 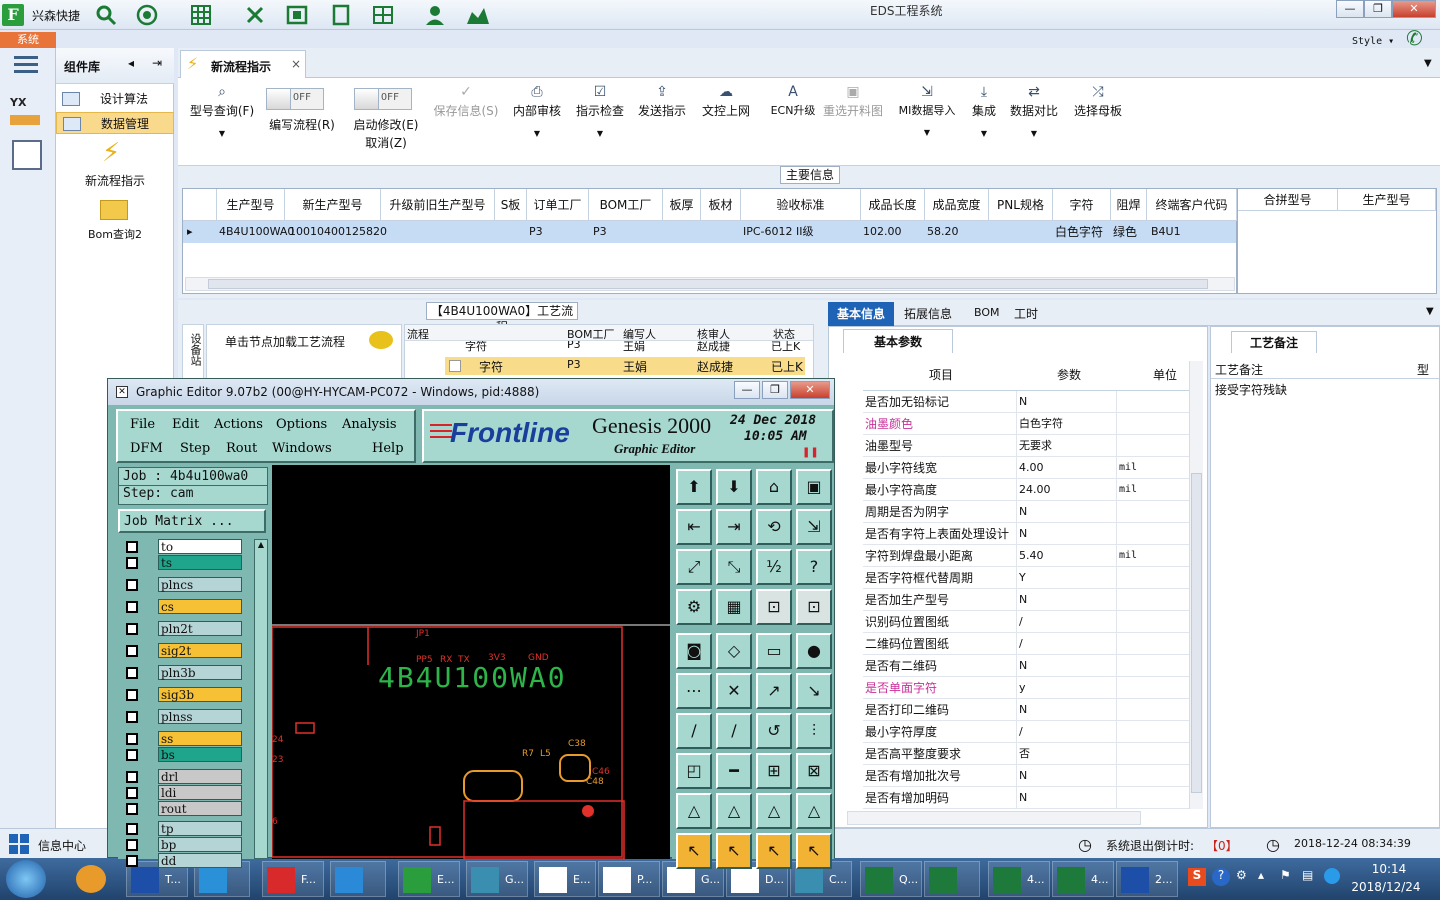 I want to click on column-header: 流程, so click(x=418, y=334).